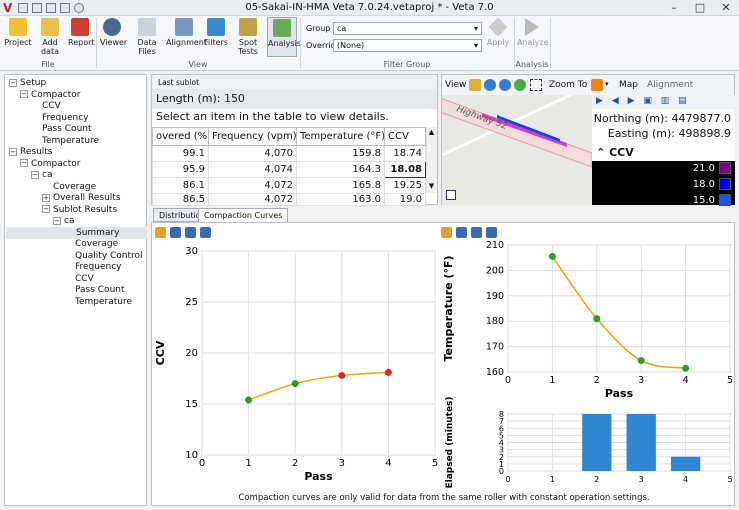 This screenshot has height=510, width=739. Describe the element at coordinates (501, 414) in the screenshot. I see `y-tick-label: 8` at that location.